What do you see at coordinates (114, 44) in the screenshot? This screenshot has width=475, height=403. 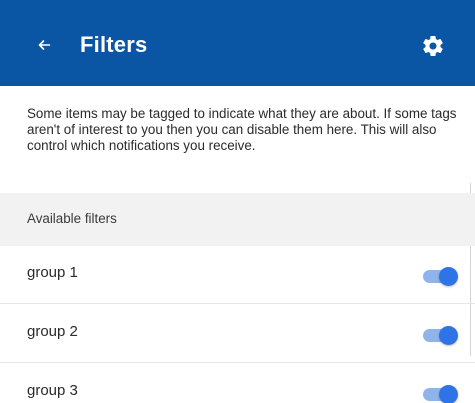 I see `page-title: Filters` at bounding box center [114, 44].